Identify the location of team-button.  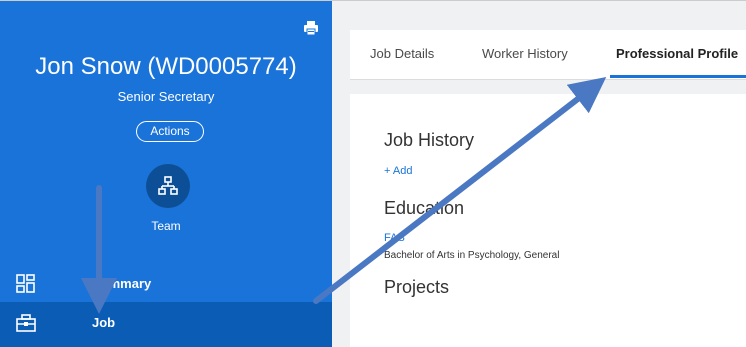
(168, 186).